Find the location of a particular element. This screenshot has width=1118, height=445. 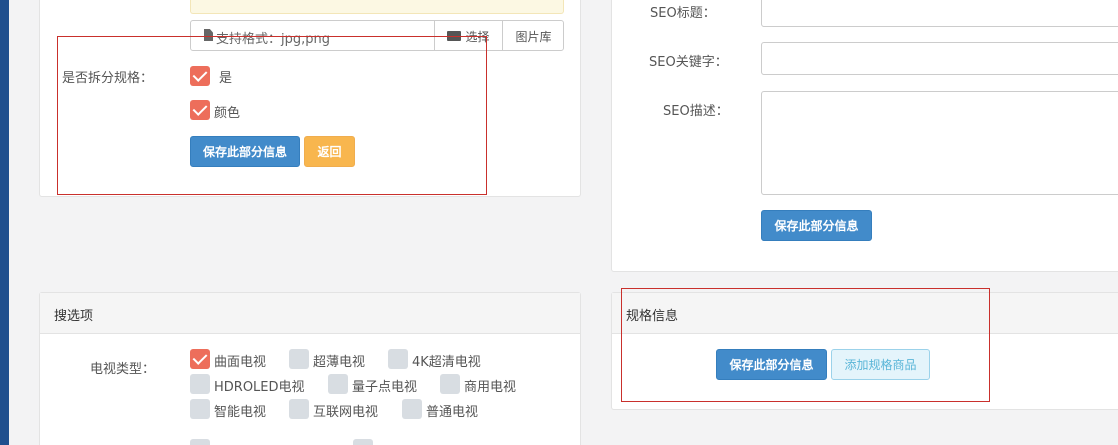

gallery-button: 图片库 is located at coordinates (533, 36).